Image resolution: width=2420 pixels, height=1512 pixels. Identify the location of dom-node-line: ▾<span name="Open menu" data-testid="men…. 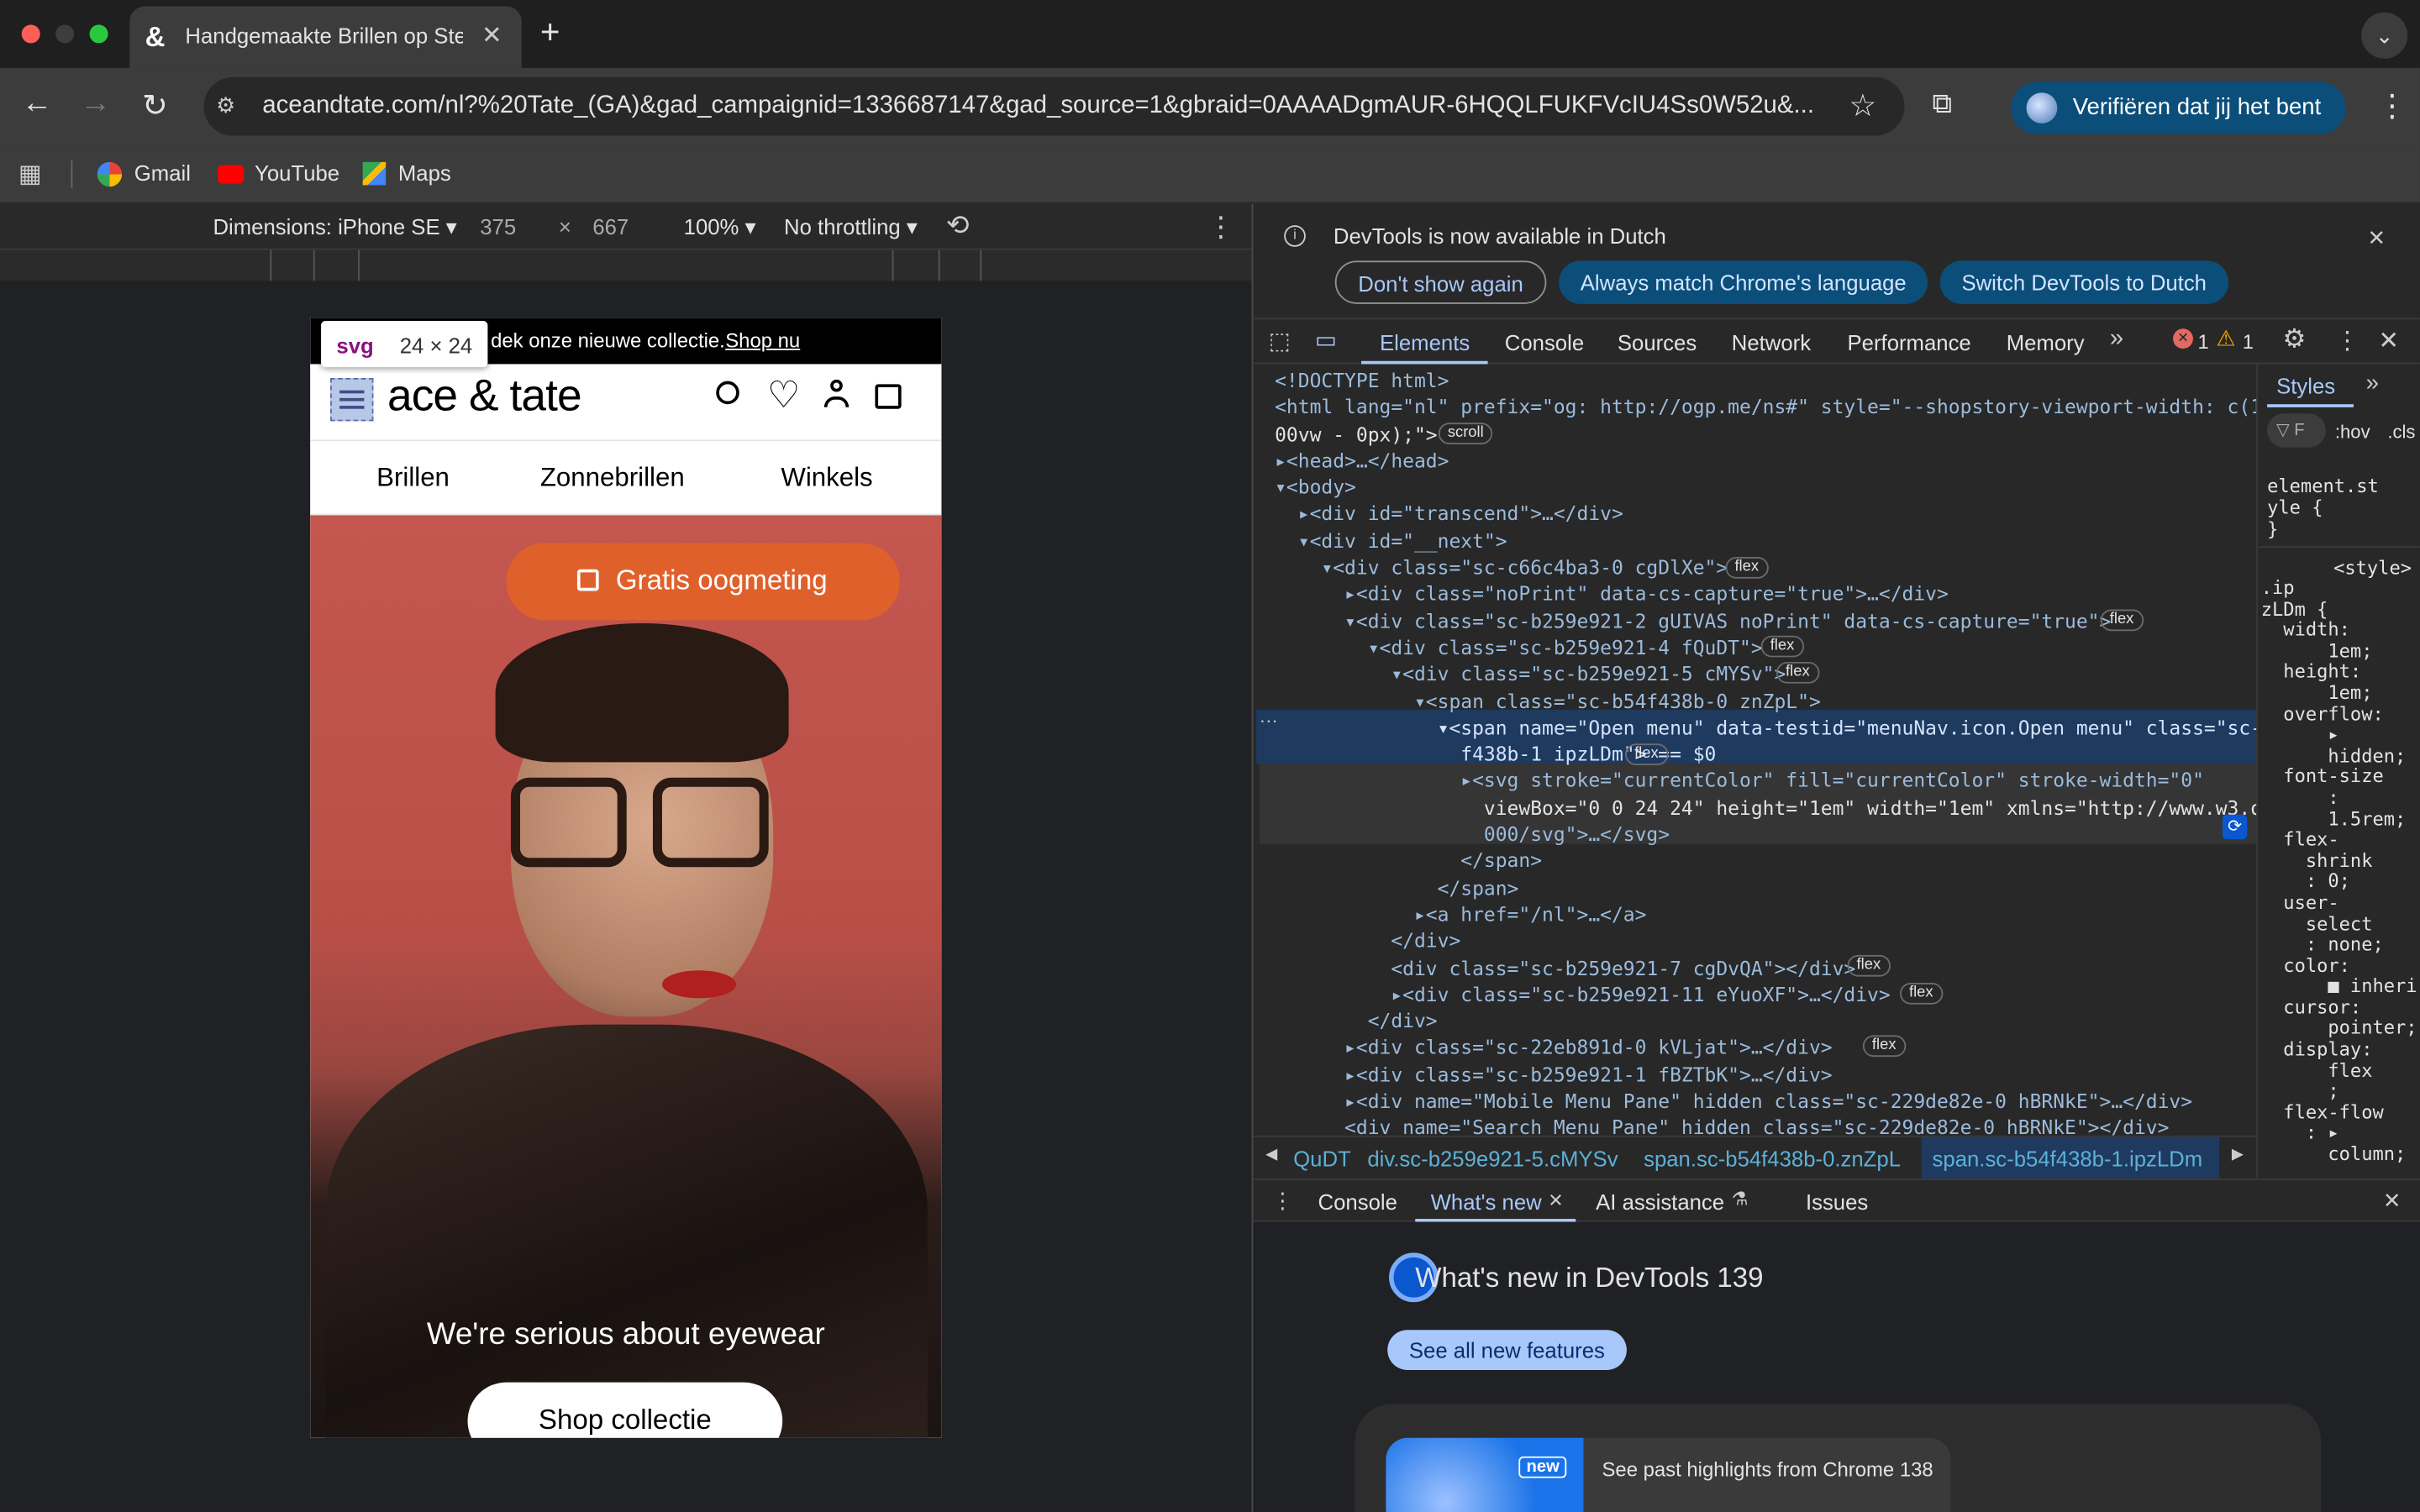
(1766, 727).